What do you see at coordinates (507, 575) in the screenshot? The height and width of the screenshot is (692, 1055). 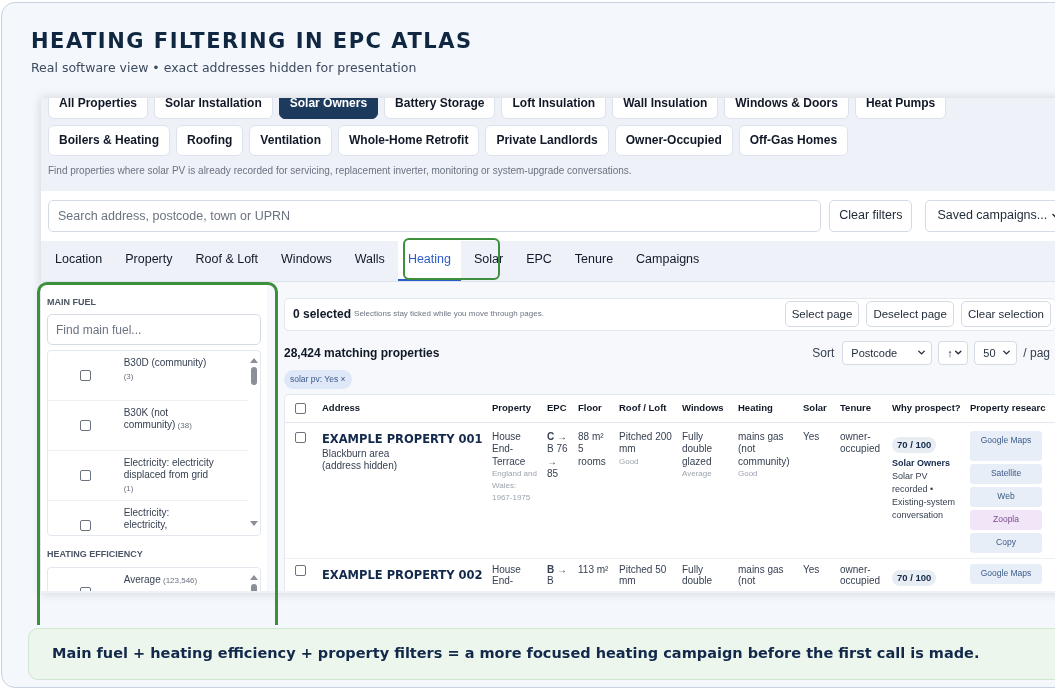 I see `table-cell-text: House End-` at bounding box center [507, 575].